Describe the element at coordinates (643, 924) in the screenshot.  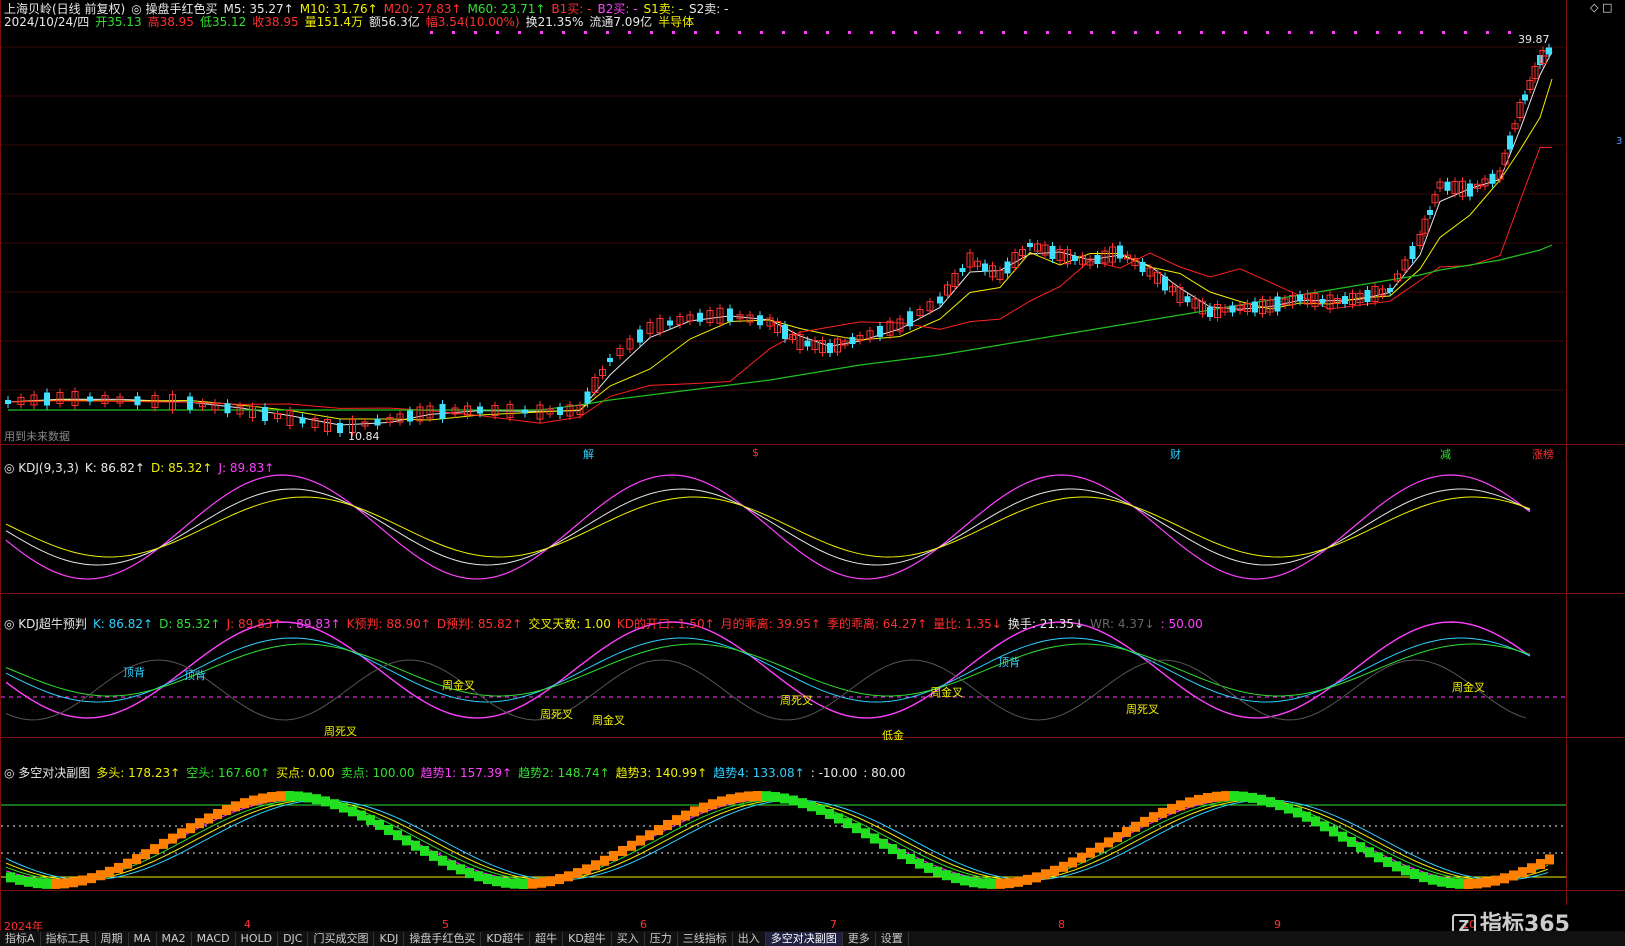
I see `date-axis-label: 6` at that location.